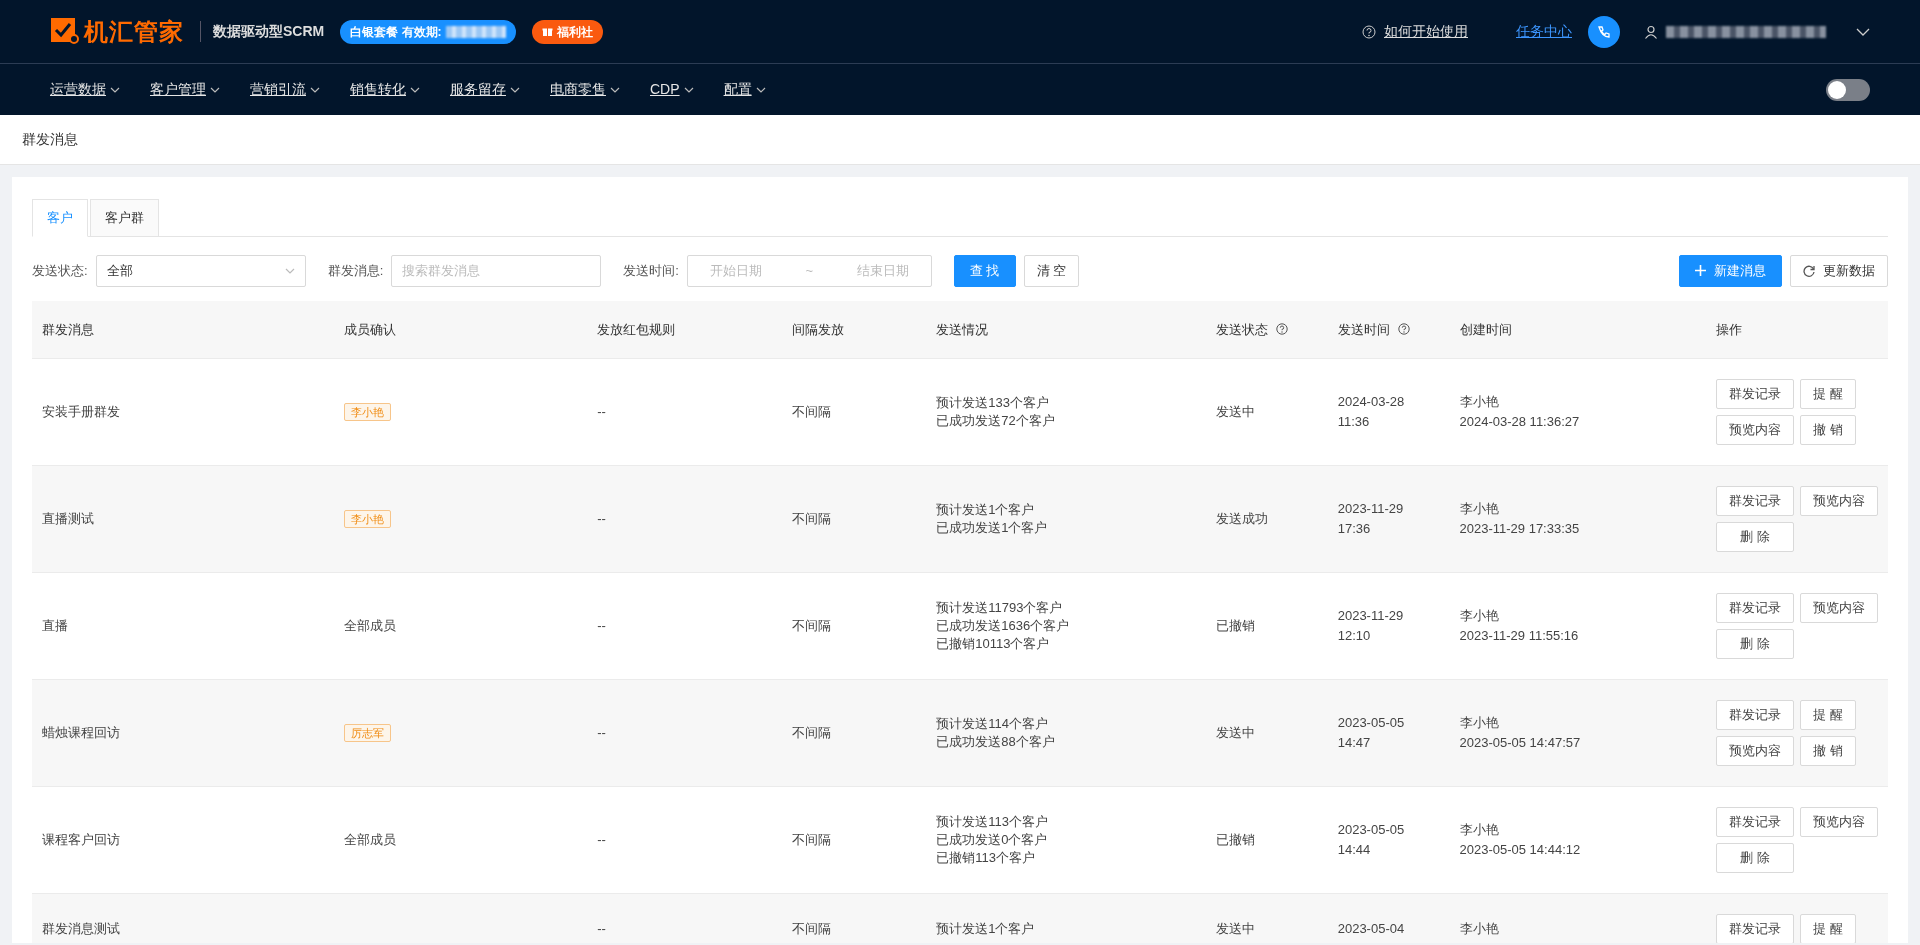 The height and width of the screenshot is (945, 1920). Describe the element at coordinates (81, 929) in the screenshot. I see `message-name: 群发消息测试` at that location.